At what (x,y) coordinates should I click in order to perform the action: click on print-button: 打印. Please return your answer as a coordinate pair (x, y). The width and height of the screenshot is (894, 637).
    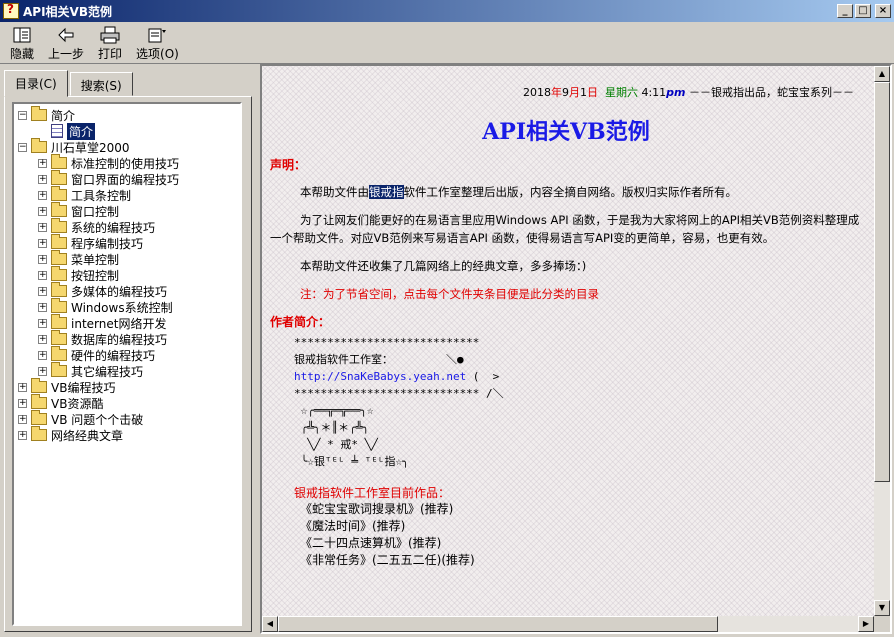
    Looking at the image, I should click on (110, 42).